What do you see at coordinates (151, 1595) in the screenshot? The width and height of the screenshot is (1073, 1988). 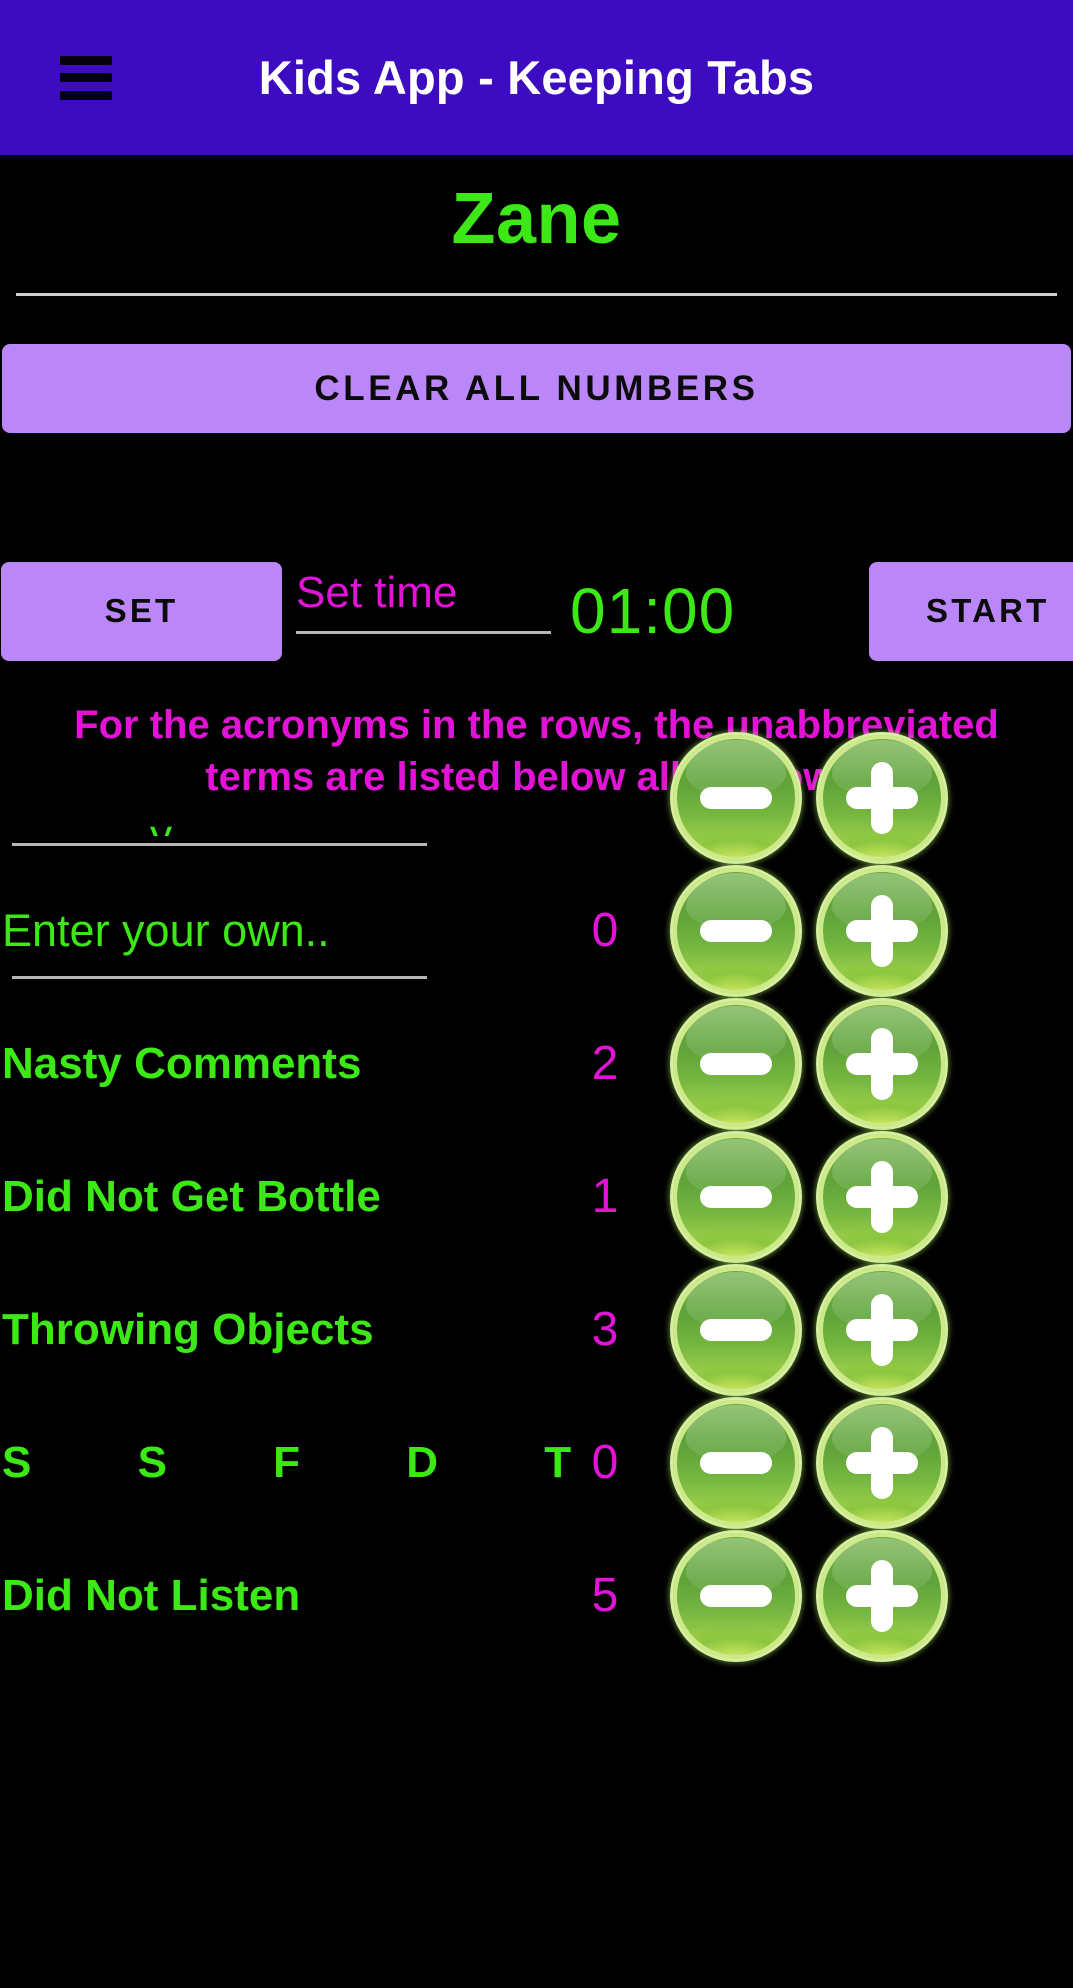 I see `behavior-label-text: Did Not Listen` at bounding box center [151, 1595].